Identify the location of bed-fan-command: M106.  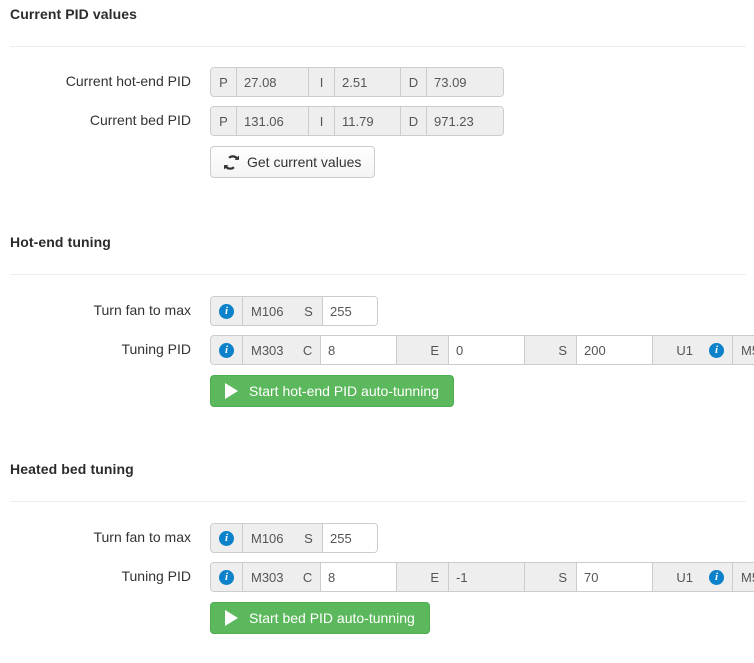
(269, 538).